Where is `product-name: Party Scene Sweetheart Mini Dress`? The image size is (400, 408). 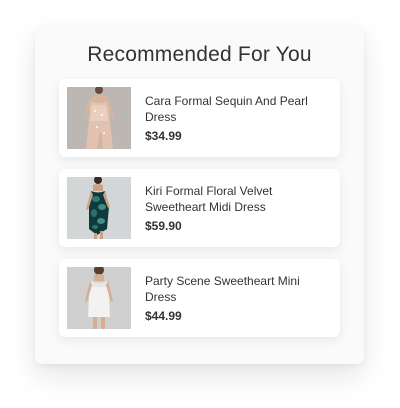
product-name: Party Scene Sweetheart Mini Dress is located at coordinates (235, 289).